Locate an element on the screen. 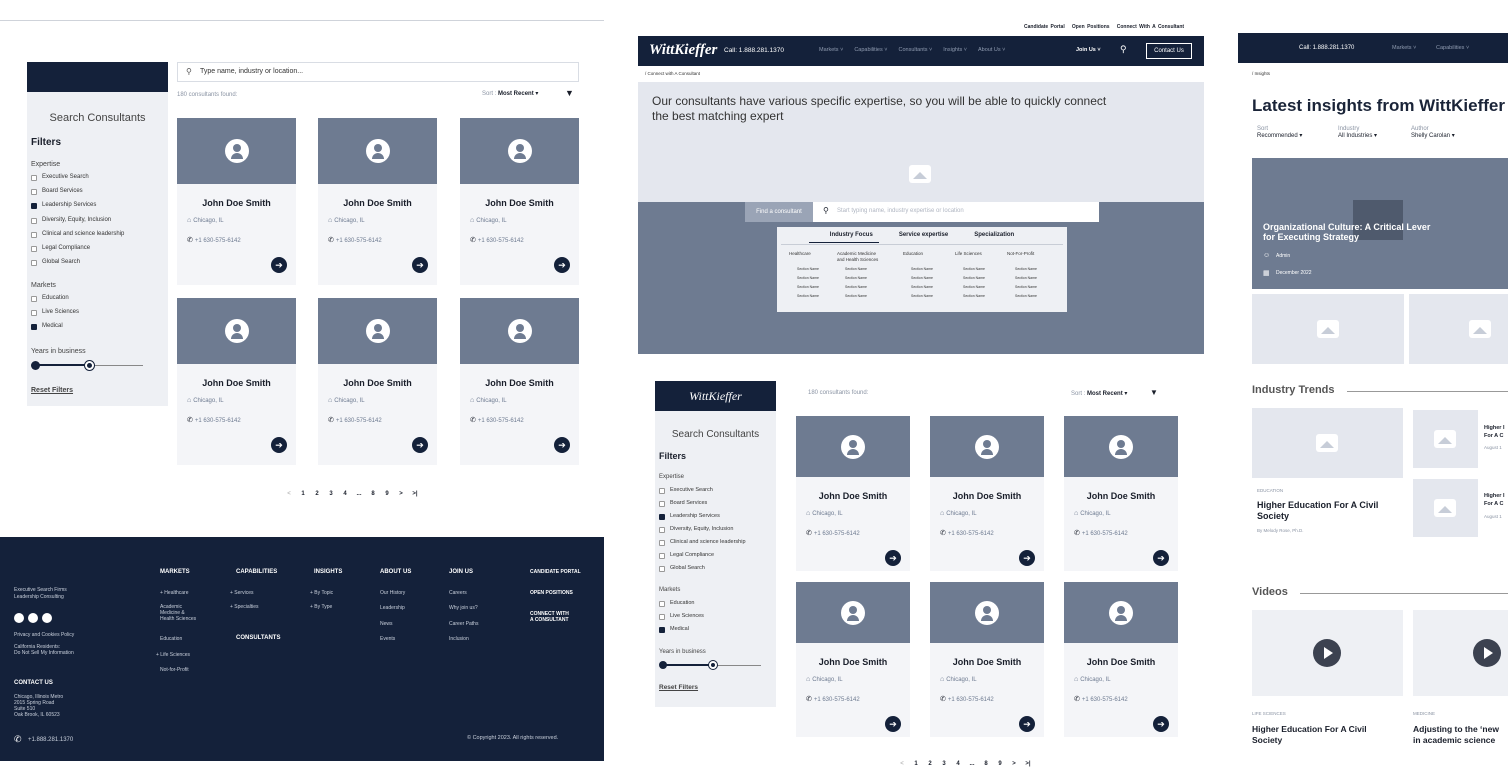  nav-link: Insights ˅ is located at coordinates (955, 50).